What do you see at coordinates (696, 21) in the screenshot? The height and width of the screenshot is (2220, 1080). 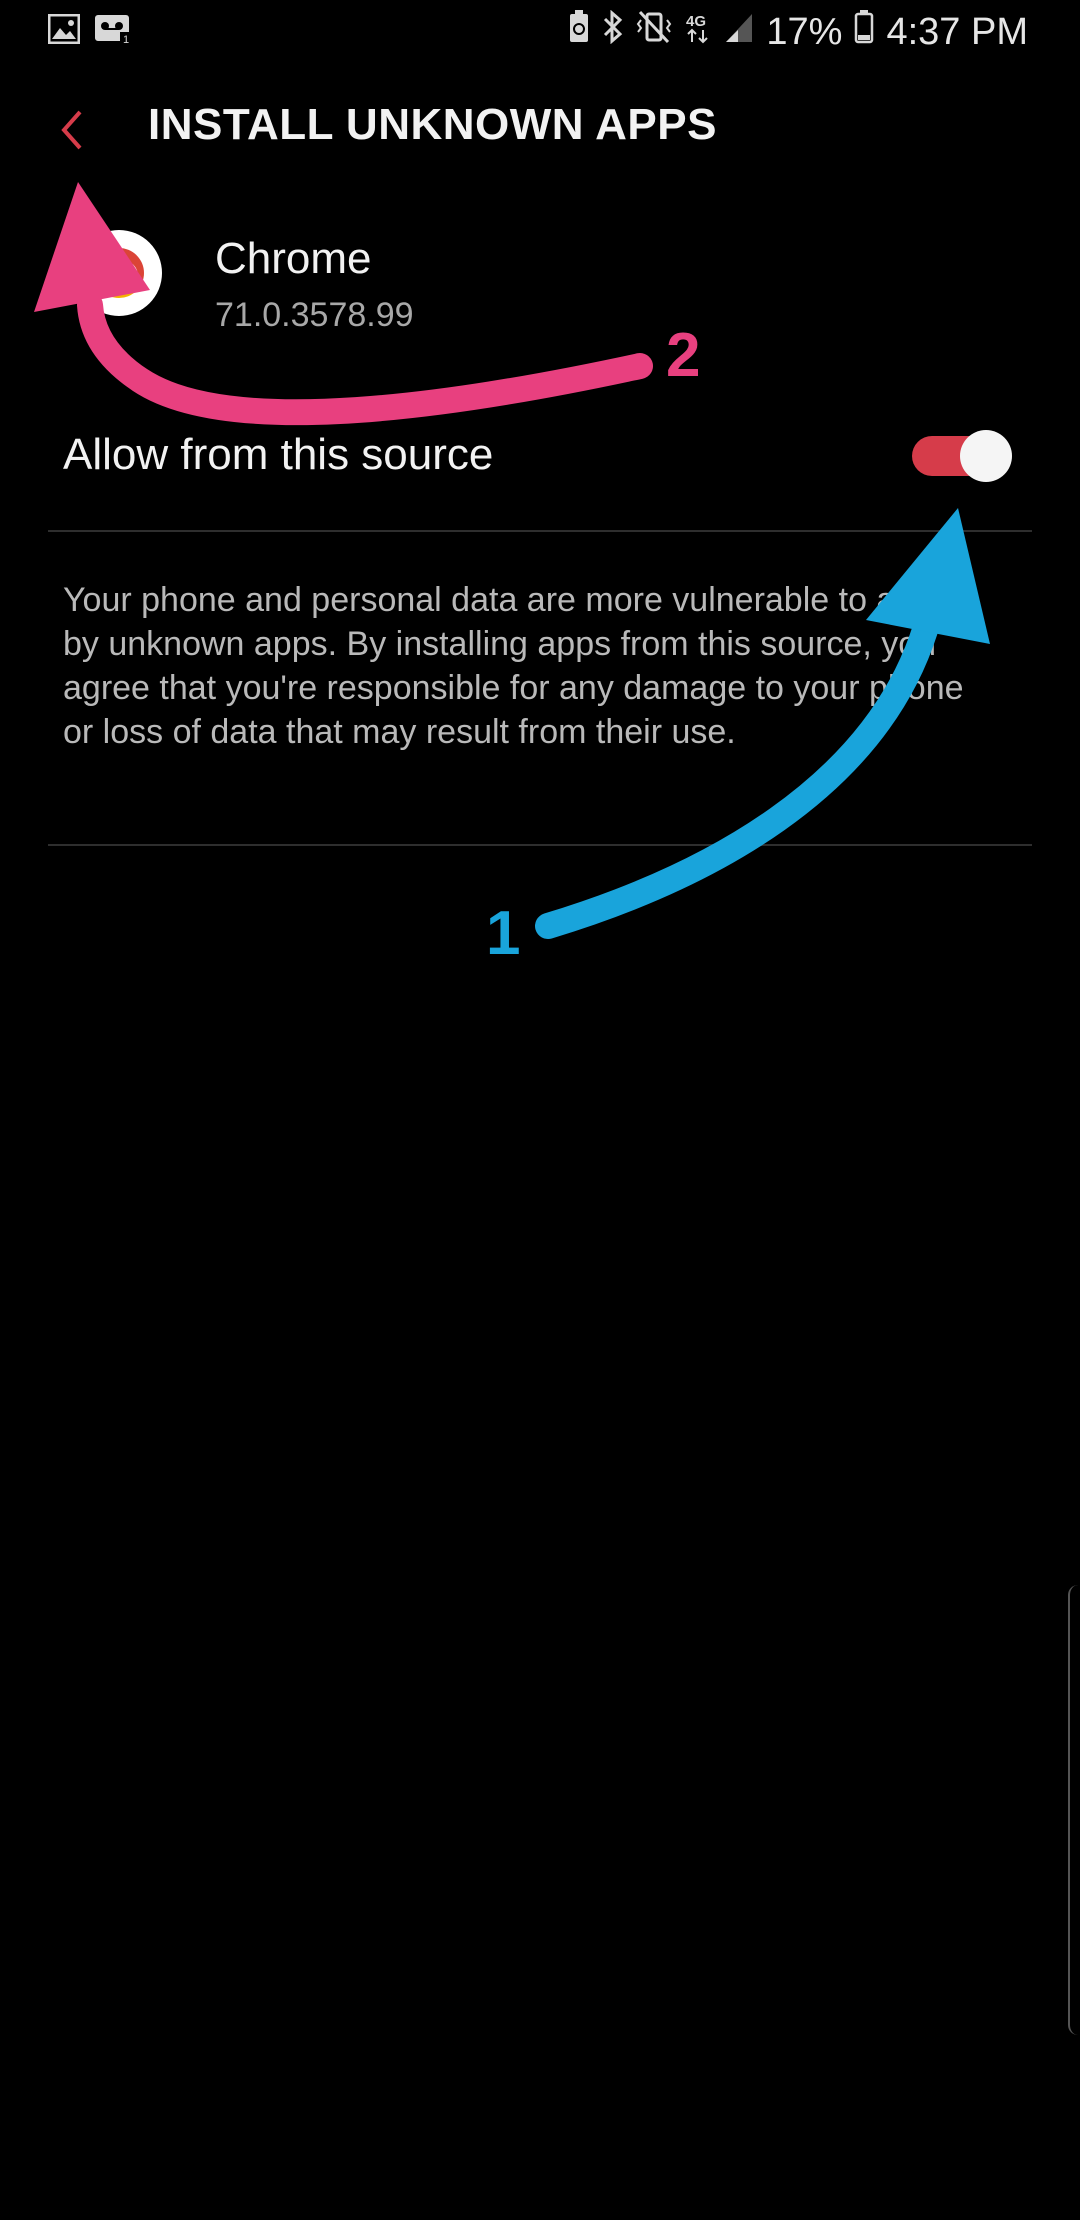 I see `svg-text: 4G` at bounding box center [696, 21].